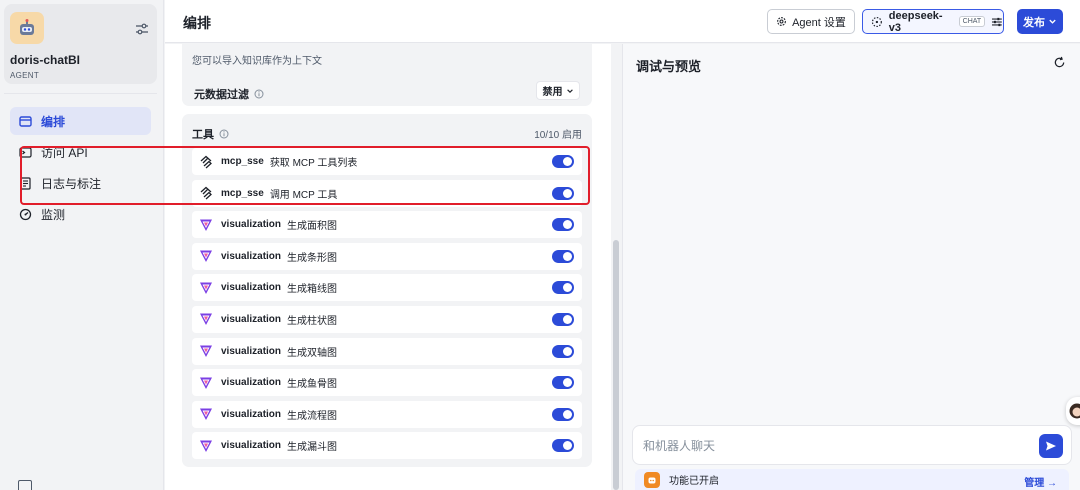 The image size is (1080, 490). Describe the element at coordinates (25, 183) in the screenshot. I see `document-icon` at that location.